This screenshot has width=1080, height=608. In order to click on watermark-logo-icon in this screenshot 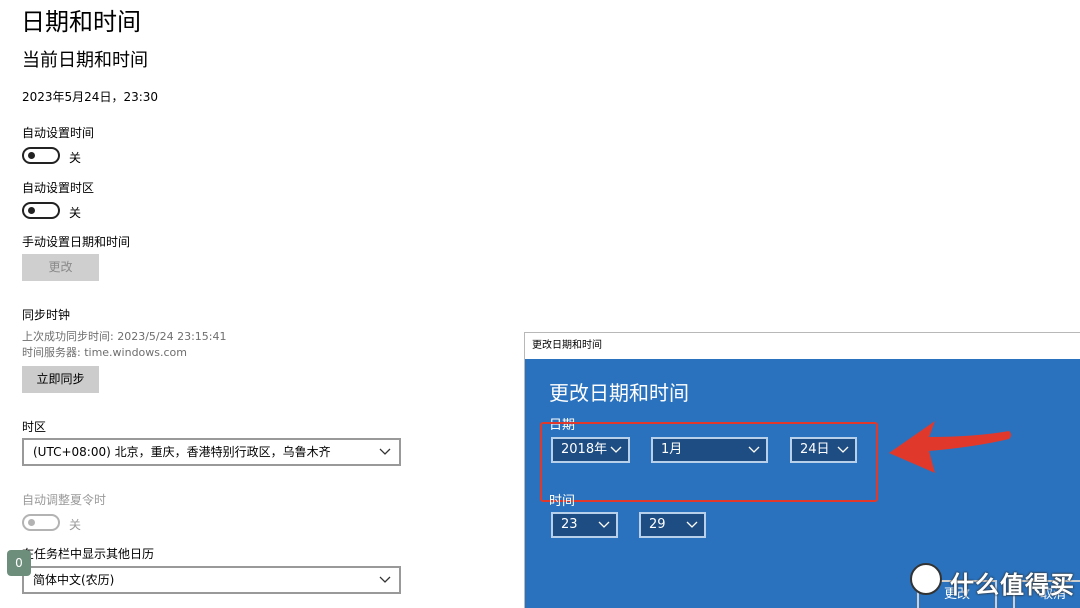, I will do `click(926, 579)`.